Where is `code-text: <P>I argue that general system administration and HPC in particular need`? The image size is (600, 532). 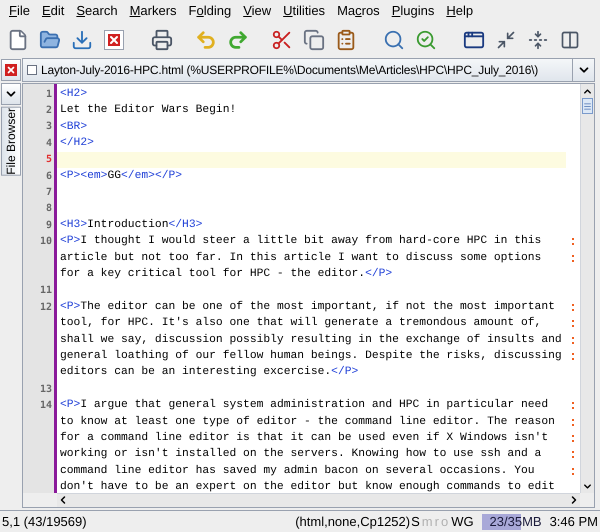
code-text: <P>I argue that general system administration and HPC in particular need is located at coordinates (304, 406).